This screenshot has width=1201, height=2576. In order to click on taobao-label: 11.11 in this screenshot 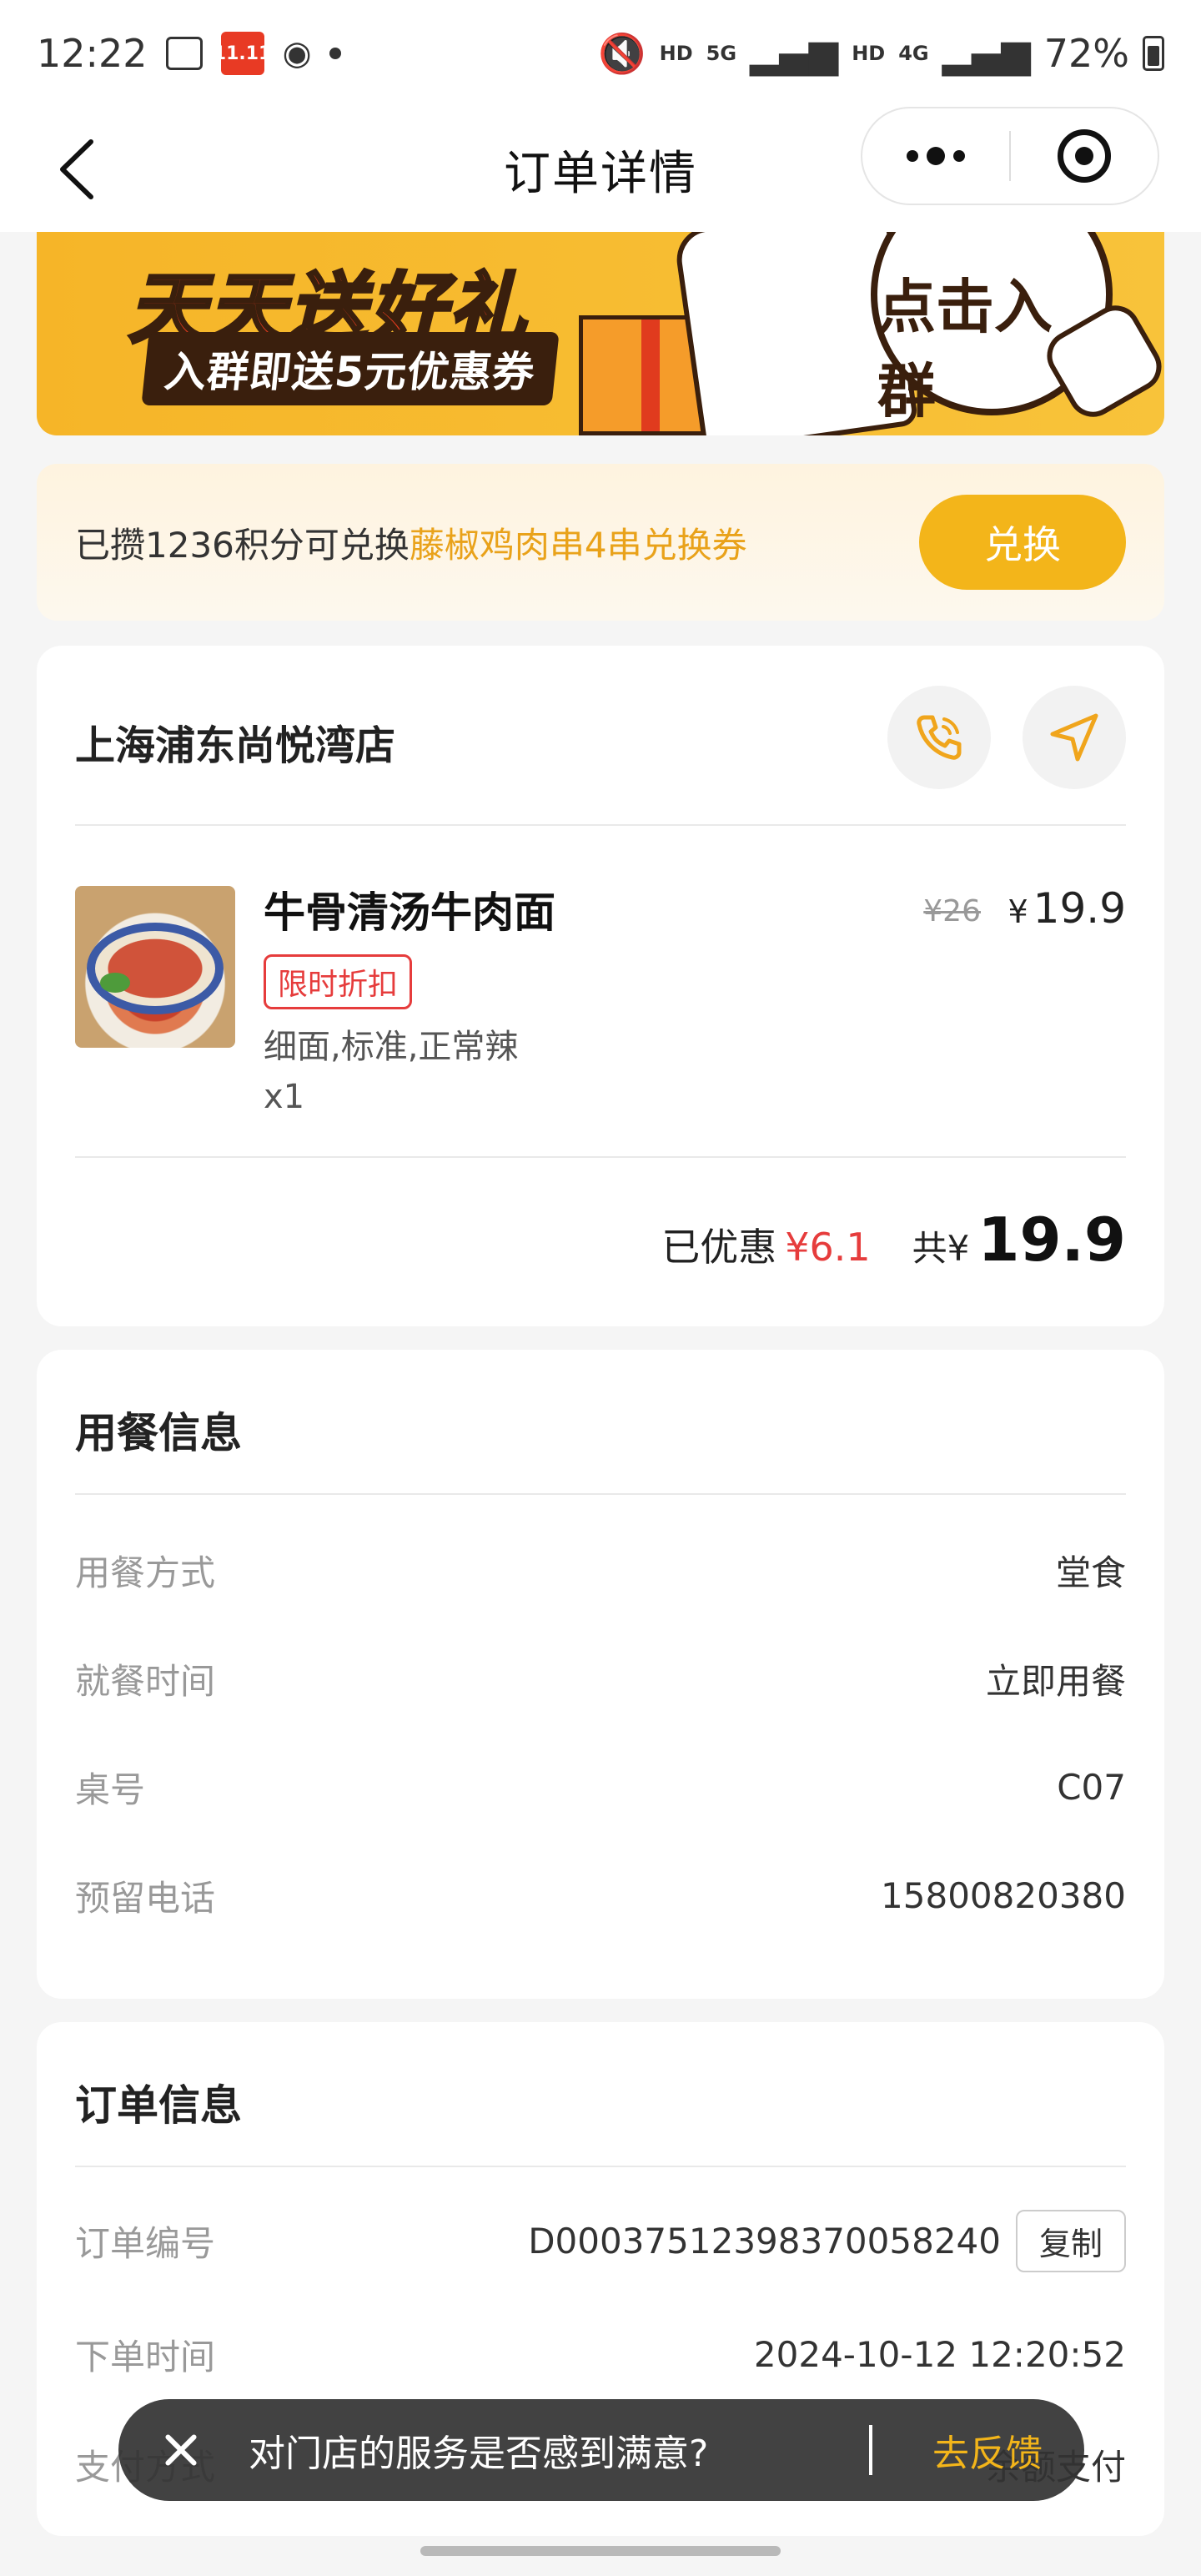, I will do `click(243, 53)`.